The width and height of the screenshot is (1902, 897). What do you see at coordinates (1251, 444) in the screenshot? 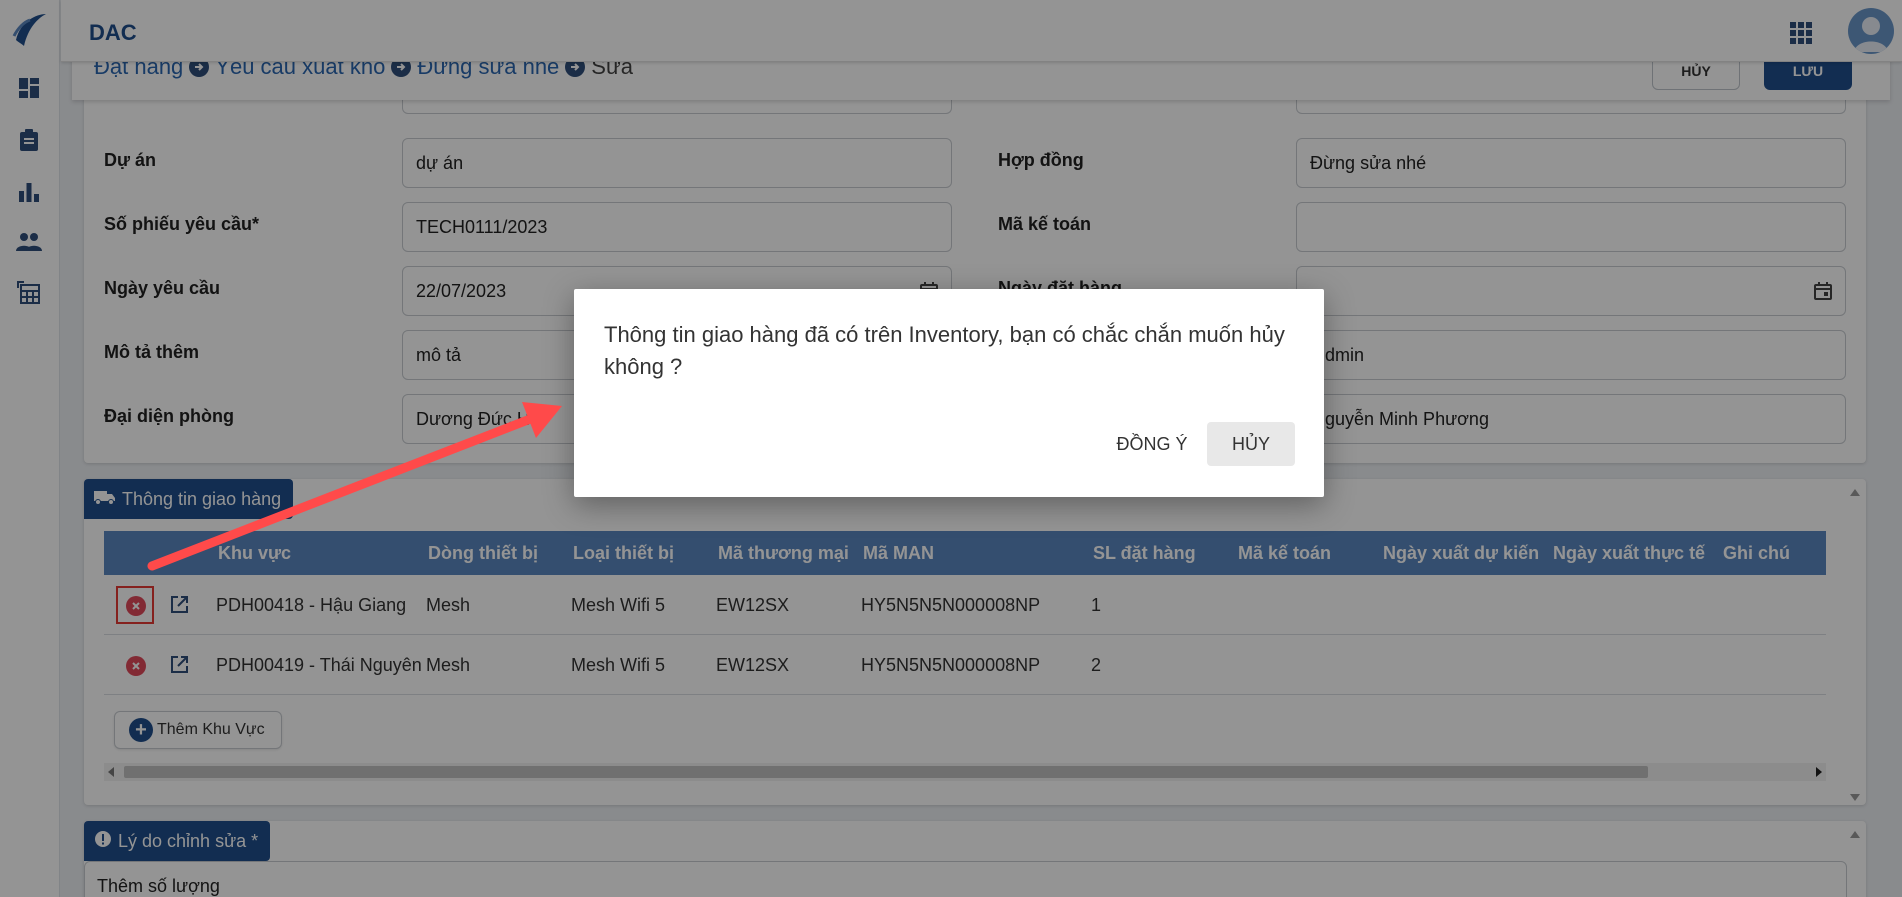
I see `dialog-cancel-button: HỦY` at bounding box center [1251, 444].